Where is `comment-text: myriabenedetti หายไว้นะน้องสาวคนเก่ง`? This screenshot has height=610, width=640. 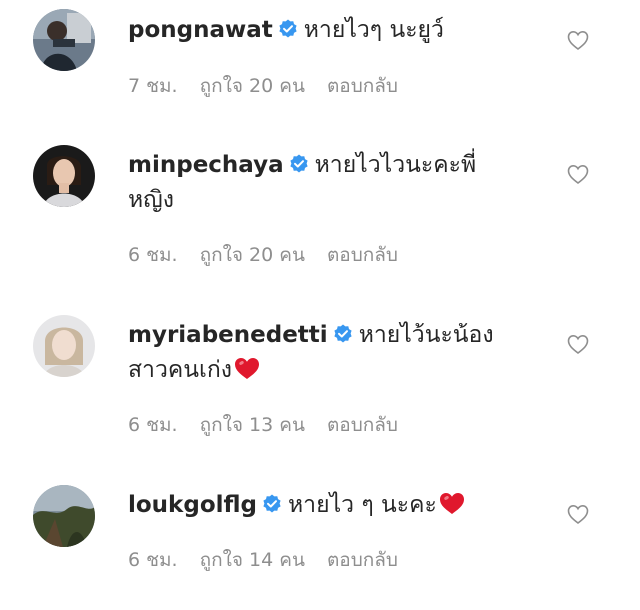
comment-text: myriabenedetti หายไว้นะน้องสาวคนเก่ง is located at coordinates (318, 353).